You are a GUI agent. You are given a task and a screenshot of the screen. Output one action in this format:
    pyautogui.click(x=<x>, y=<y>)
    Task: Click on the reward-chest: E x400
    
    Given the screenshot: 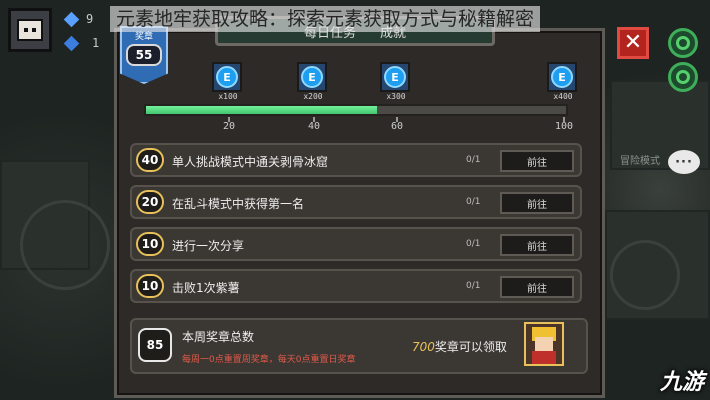 What is the action you would take?
    pyautogui.click(x=563, y=82)
    